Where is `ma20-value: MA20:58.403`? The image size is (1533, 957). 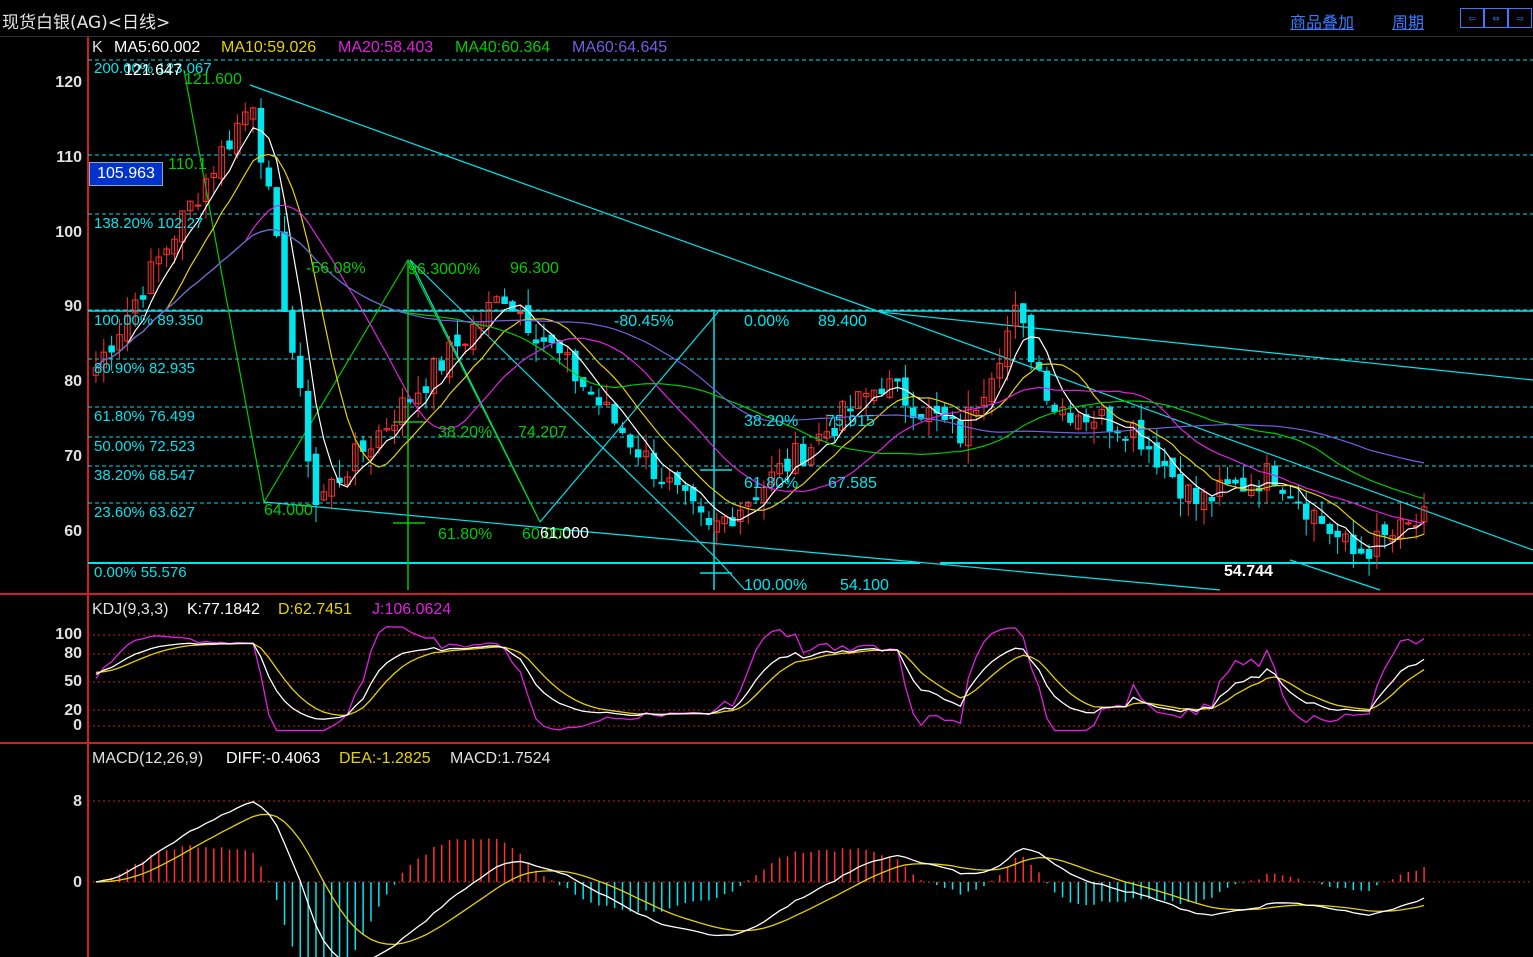
ma20-value: MA20:58.403 is located at coordinates (386, 47).